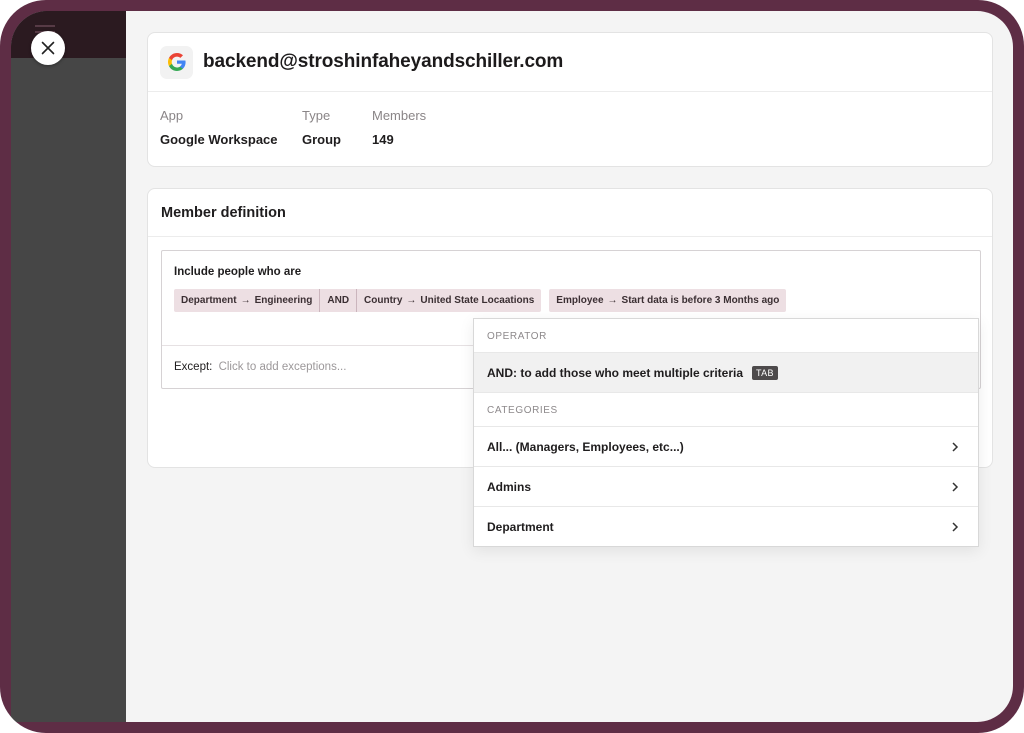 The width and height of the screenshot is (1024, 733). What do you see at coordinates (570, 62) in the screenshot?
I see `group-header: backend@stroshinfaheyandschiller.com` at bounding box center [570, 62].